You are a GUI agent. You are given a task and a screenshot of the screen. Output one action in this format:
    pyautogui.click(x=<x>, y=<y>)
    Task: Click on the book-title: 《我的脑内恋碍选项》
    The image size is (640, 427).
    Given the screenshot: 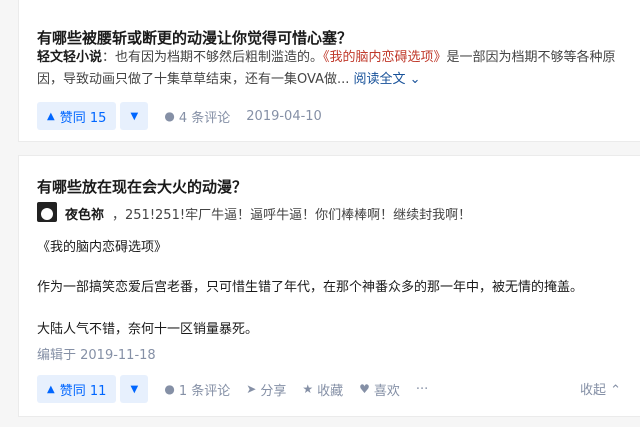 What is the action you would take?
    pyautogui.click(x=385, y=57)
    